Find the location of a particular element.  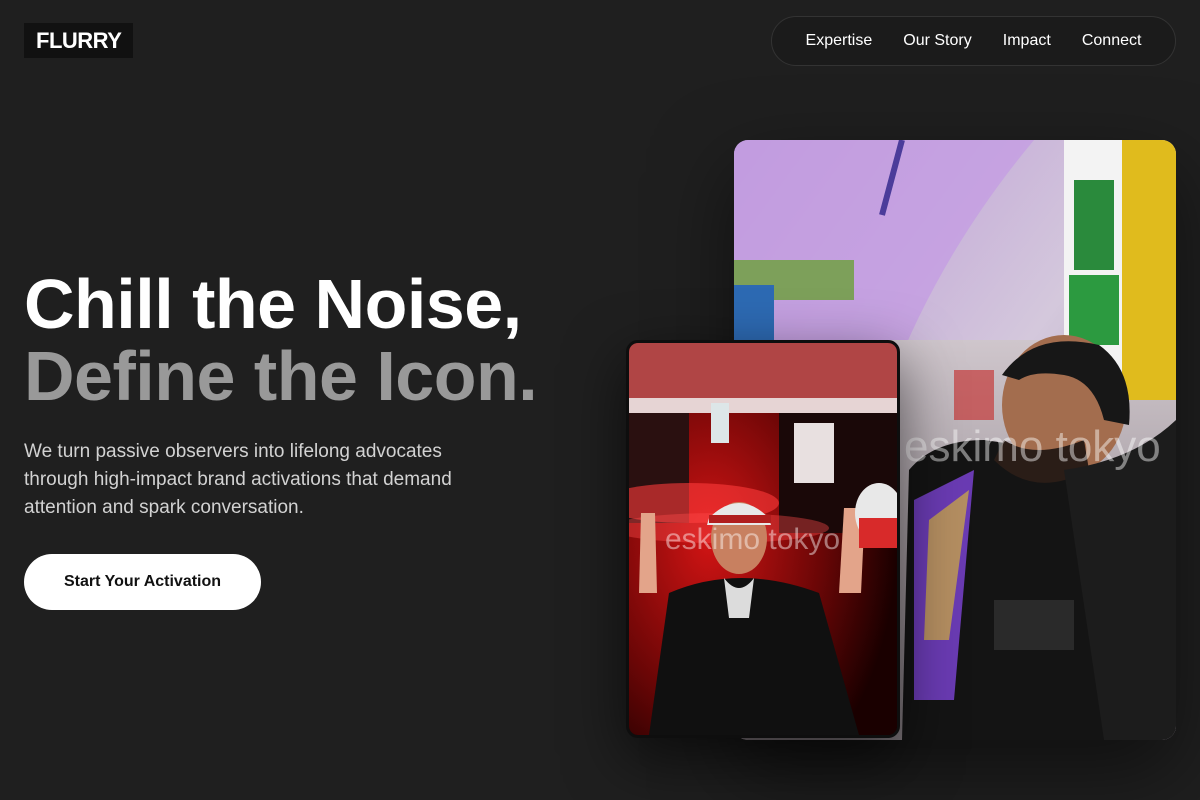

hero-headline: Chill the Noise, Define the Icon. is located at coordinates (281, 340).